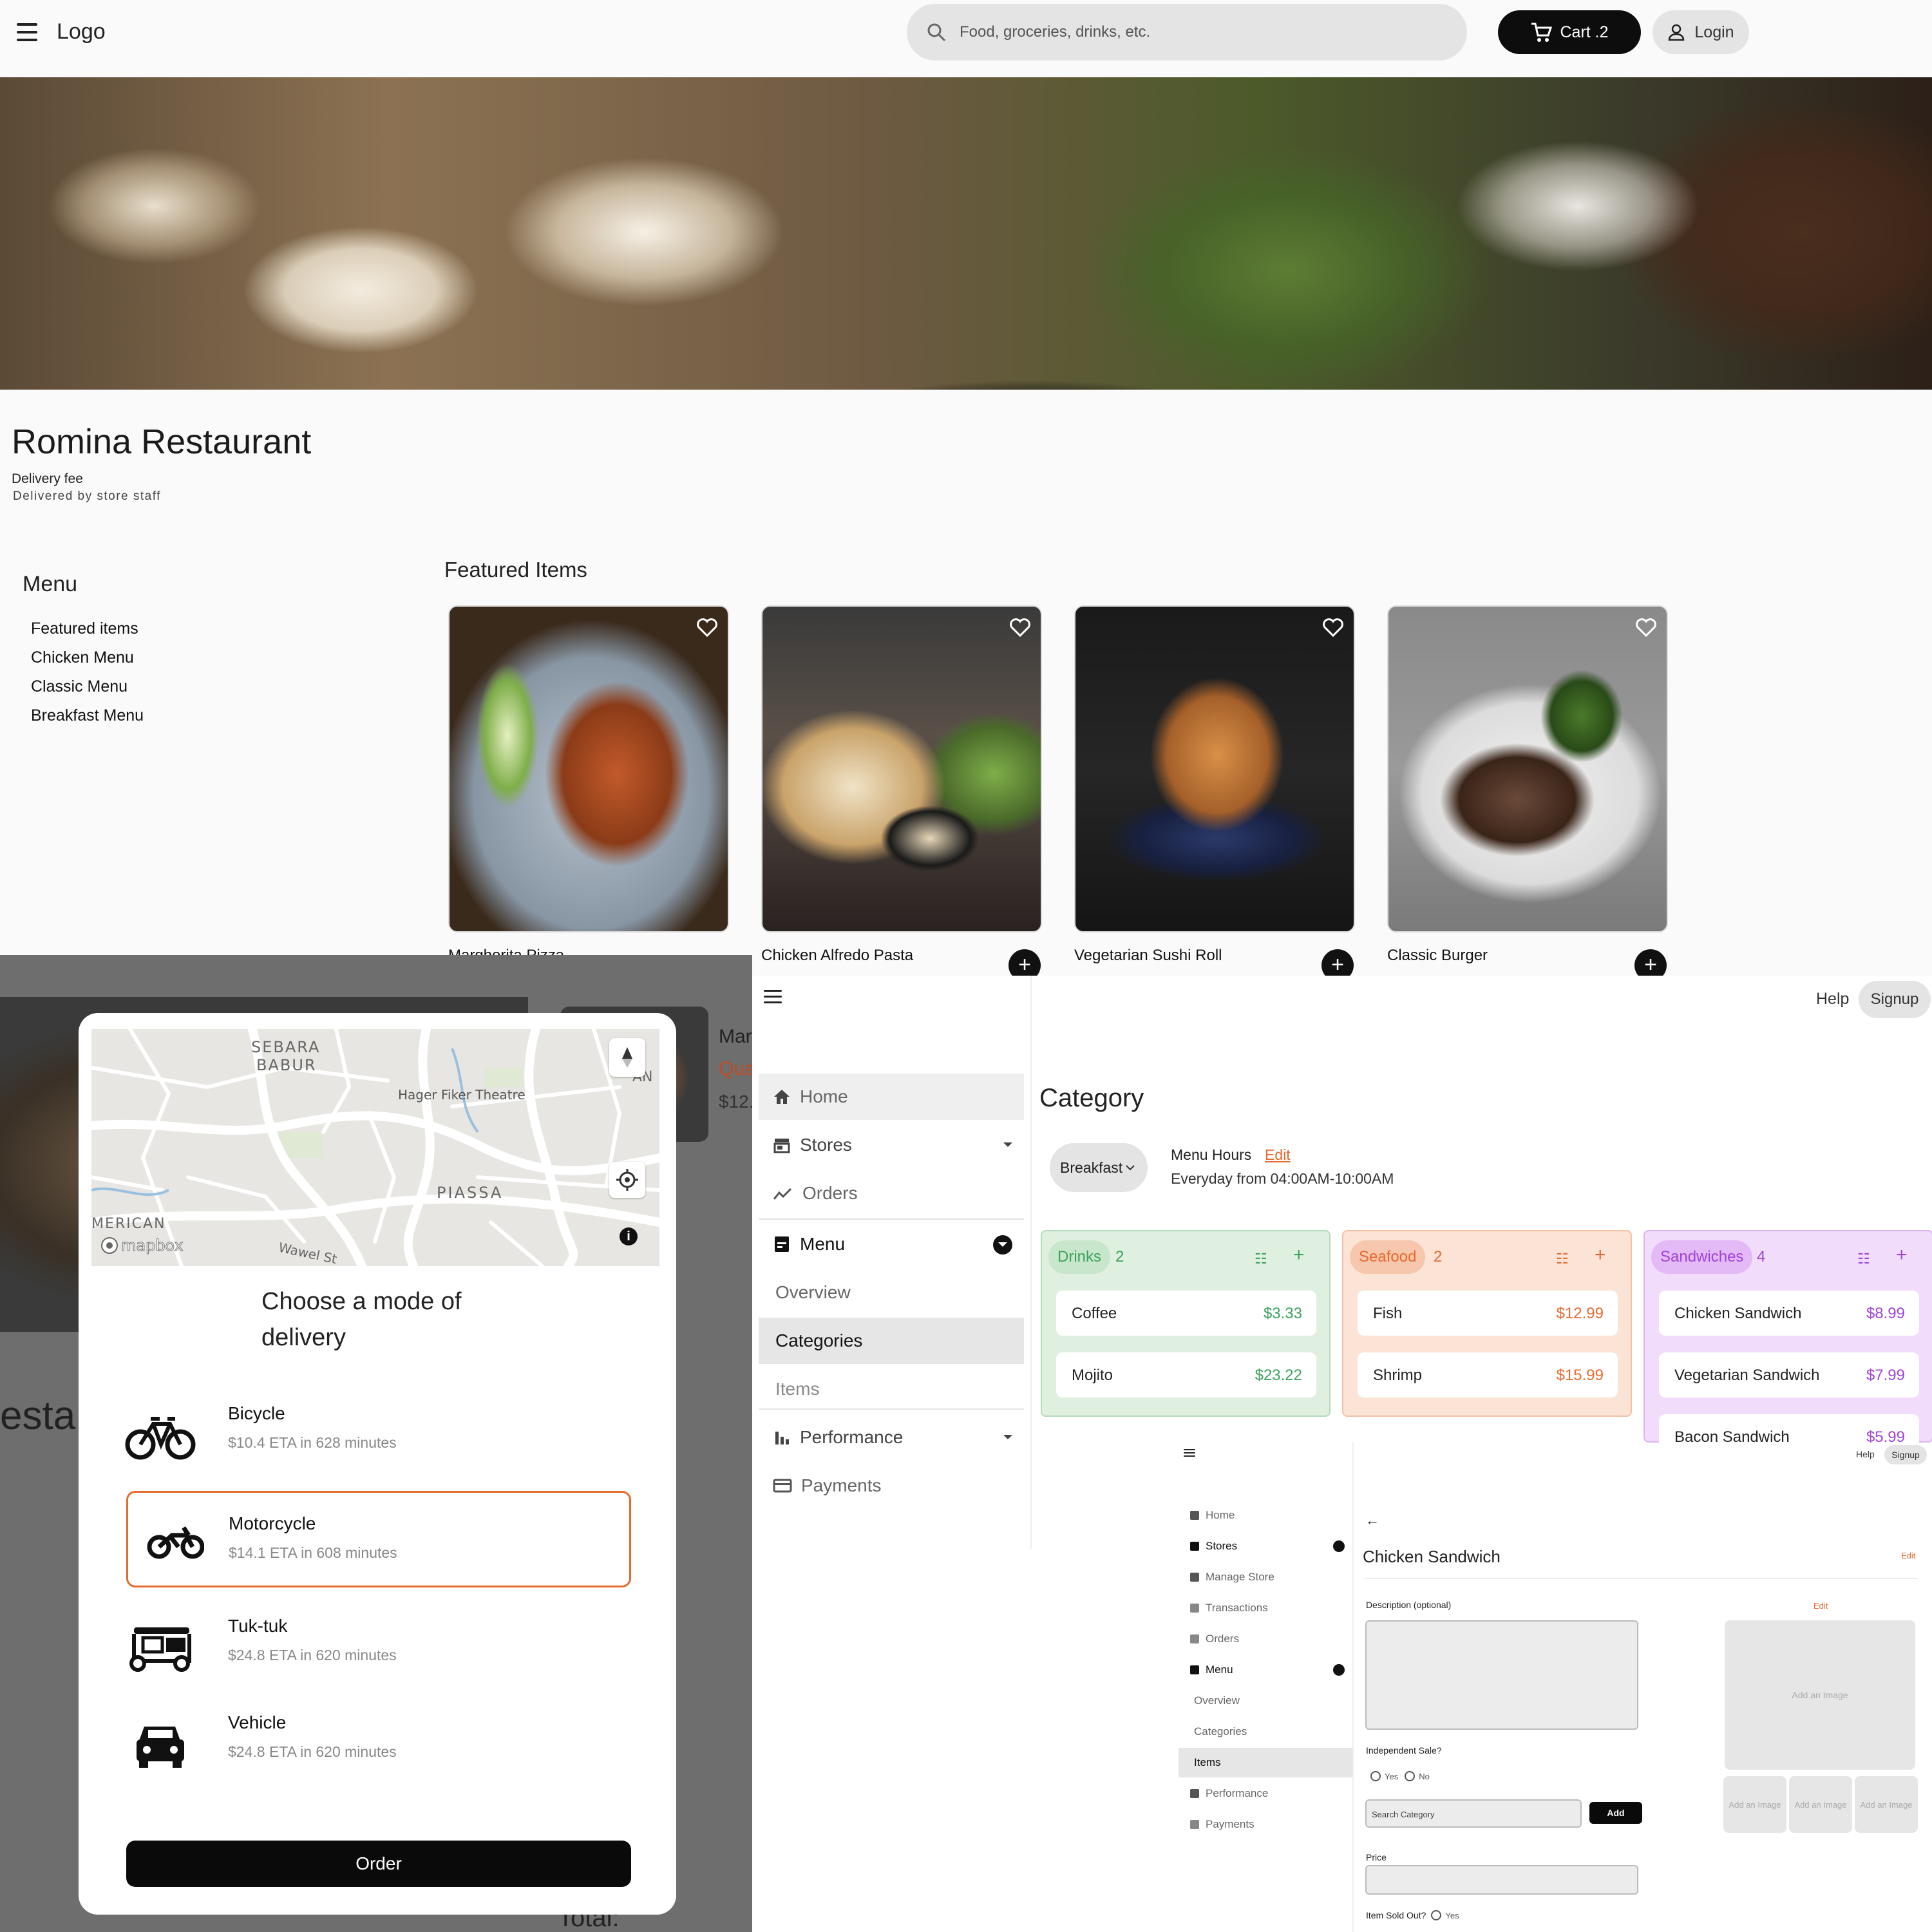 The width and height of the screenshot is (1932, 1932). Describe the element at coordinates (376, 1743) in the screenshot. I see `delivery-option-vehicle: Vehicle $24.8 ETA in 620 minutes` at that location.